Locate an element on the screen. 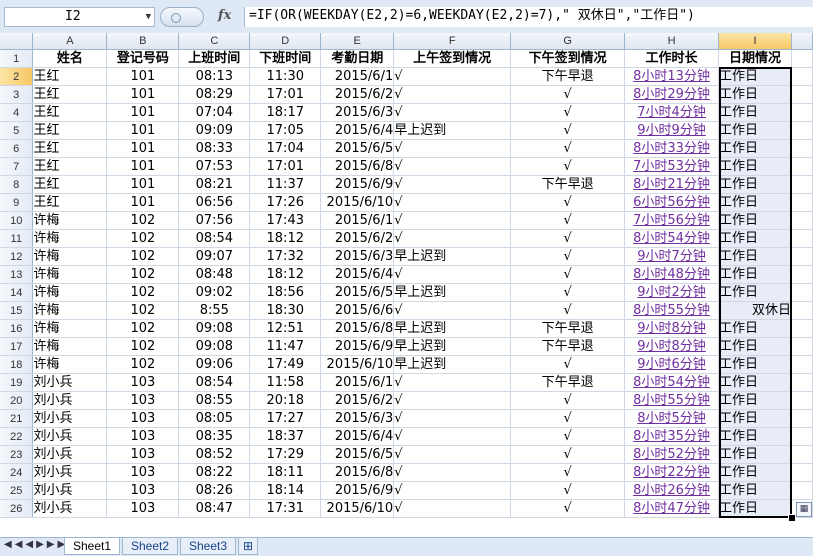 This screenshot has height=556, width=813. clock-in-cell: 07:53 is located at coordinates (214, 166).